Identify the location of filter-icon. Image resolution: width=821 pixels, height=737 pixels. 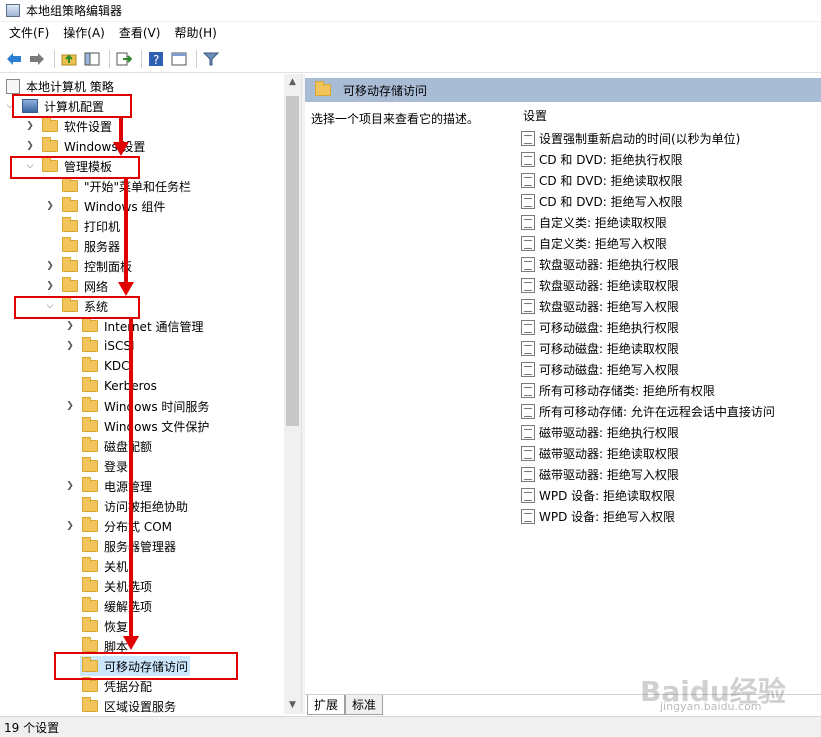
(211, 59).